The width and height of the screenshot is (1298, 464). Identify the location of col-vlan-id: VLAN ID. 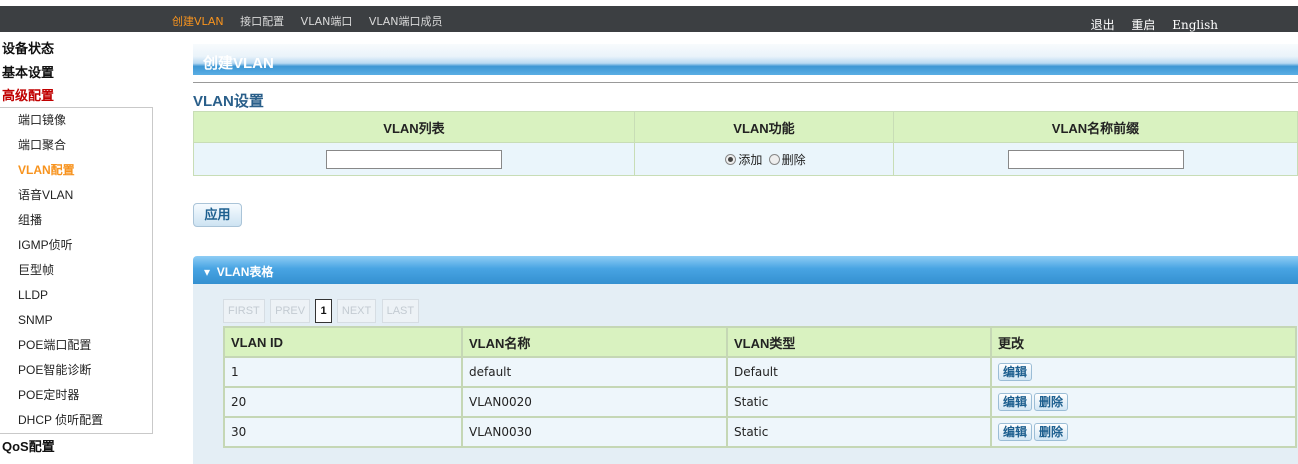
(343, 342).